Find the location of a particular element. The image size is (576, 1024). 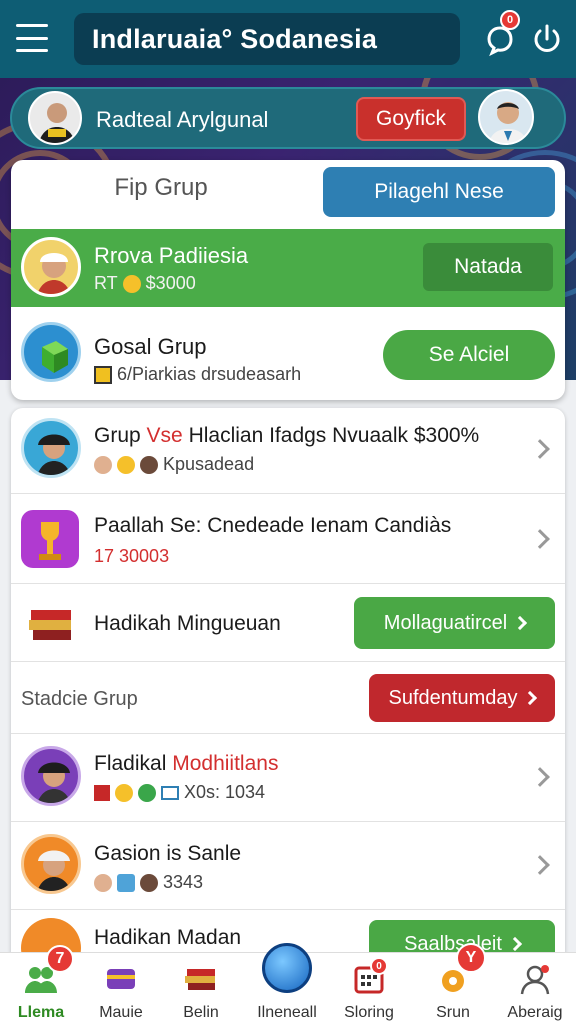

item1-title: Grup Vse Hlaclian Ifadgs Nvuaalk $300% is located at coordinates (286, 436).